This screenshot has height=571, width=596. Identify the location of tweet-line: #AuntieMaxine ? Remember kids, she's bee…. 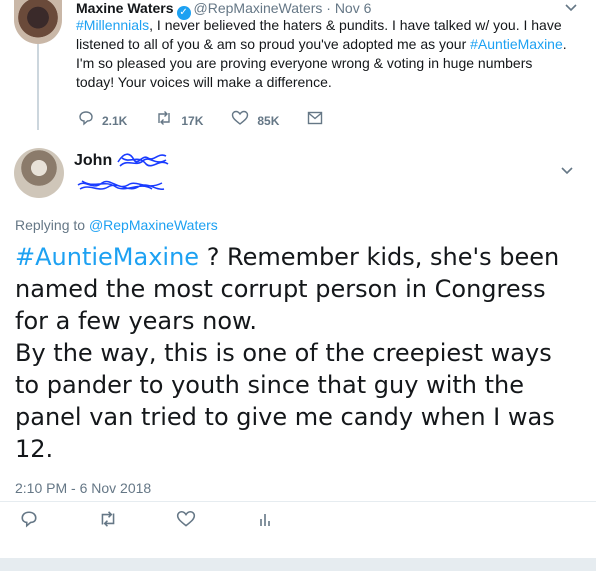
(300, 257).